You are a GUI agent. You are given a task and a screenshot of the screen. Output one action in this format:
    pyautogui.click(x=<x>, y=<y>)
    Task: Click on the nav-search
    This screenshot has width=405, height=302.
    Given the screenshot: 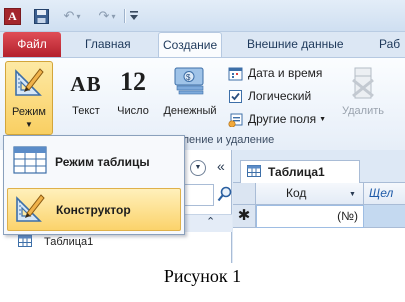 What is the action you would take?
    pyautogui.click(x=208, y=195)
    